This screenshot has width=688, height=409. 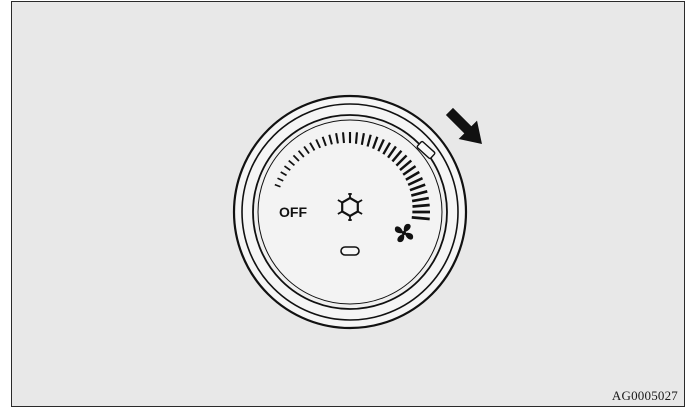 I want to click on off-label: OFF, so click(x=293, y=212).